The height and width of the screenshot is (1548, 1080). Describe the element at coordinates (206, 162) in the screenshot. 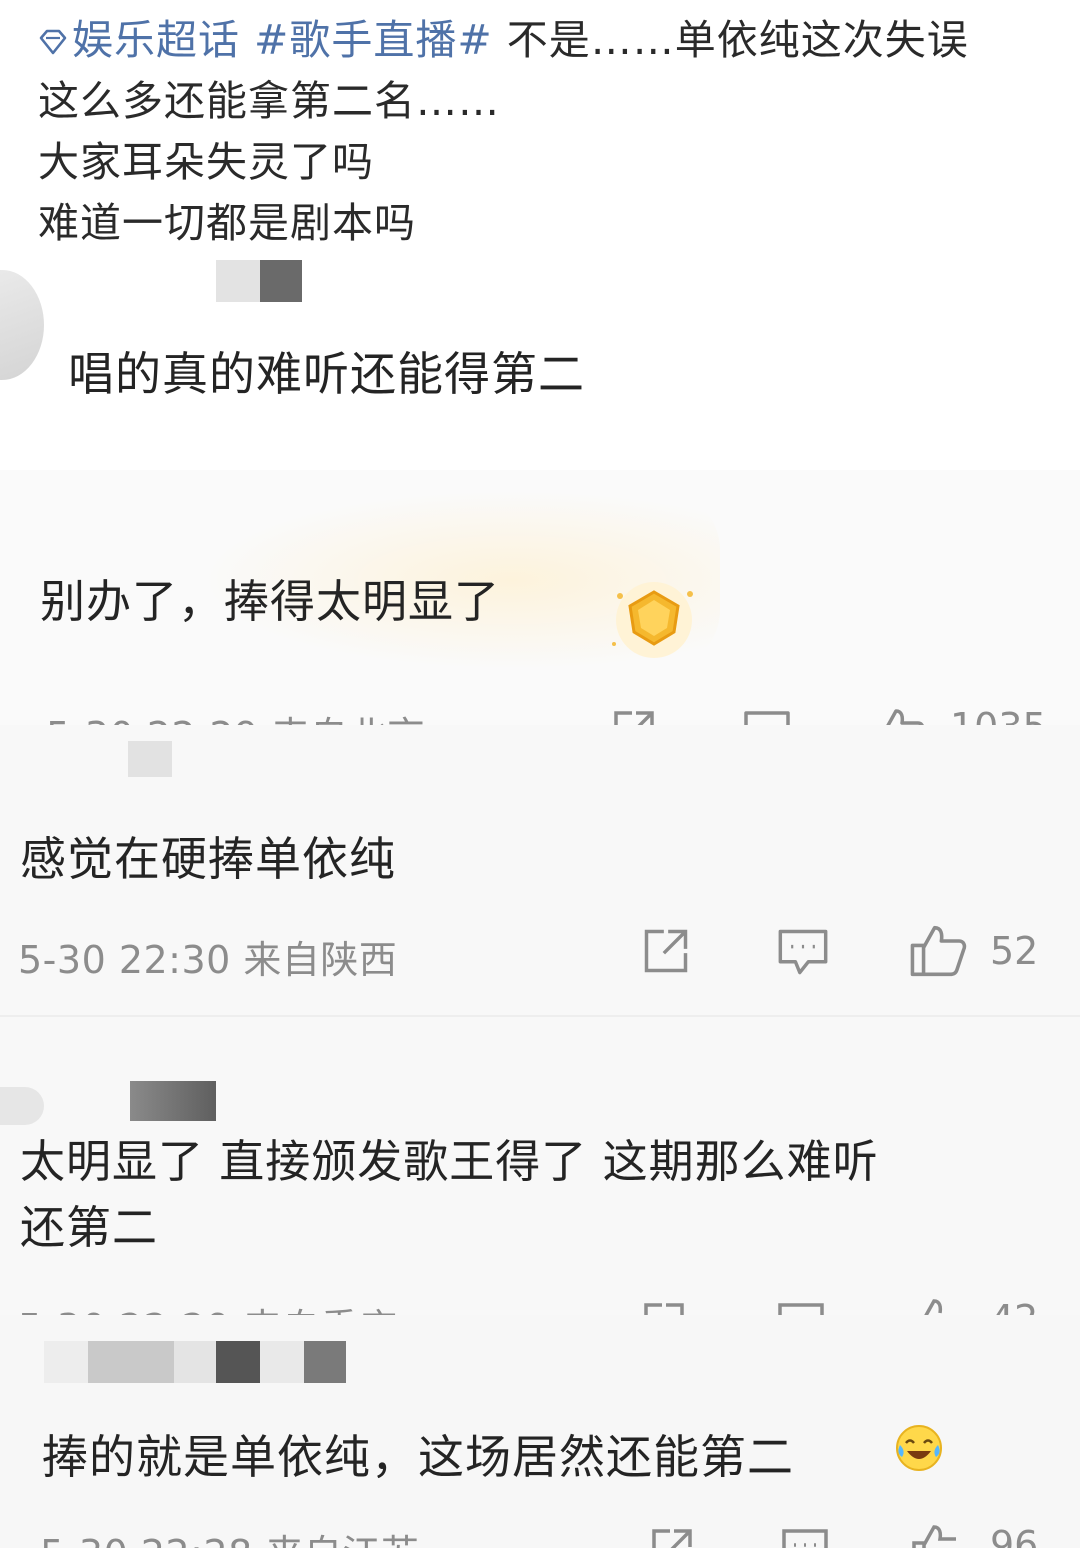

I see `post-line-3: 大家耳朵失灵了吗` at that location.